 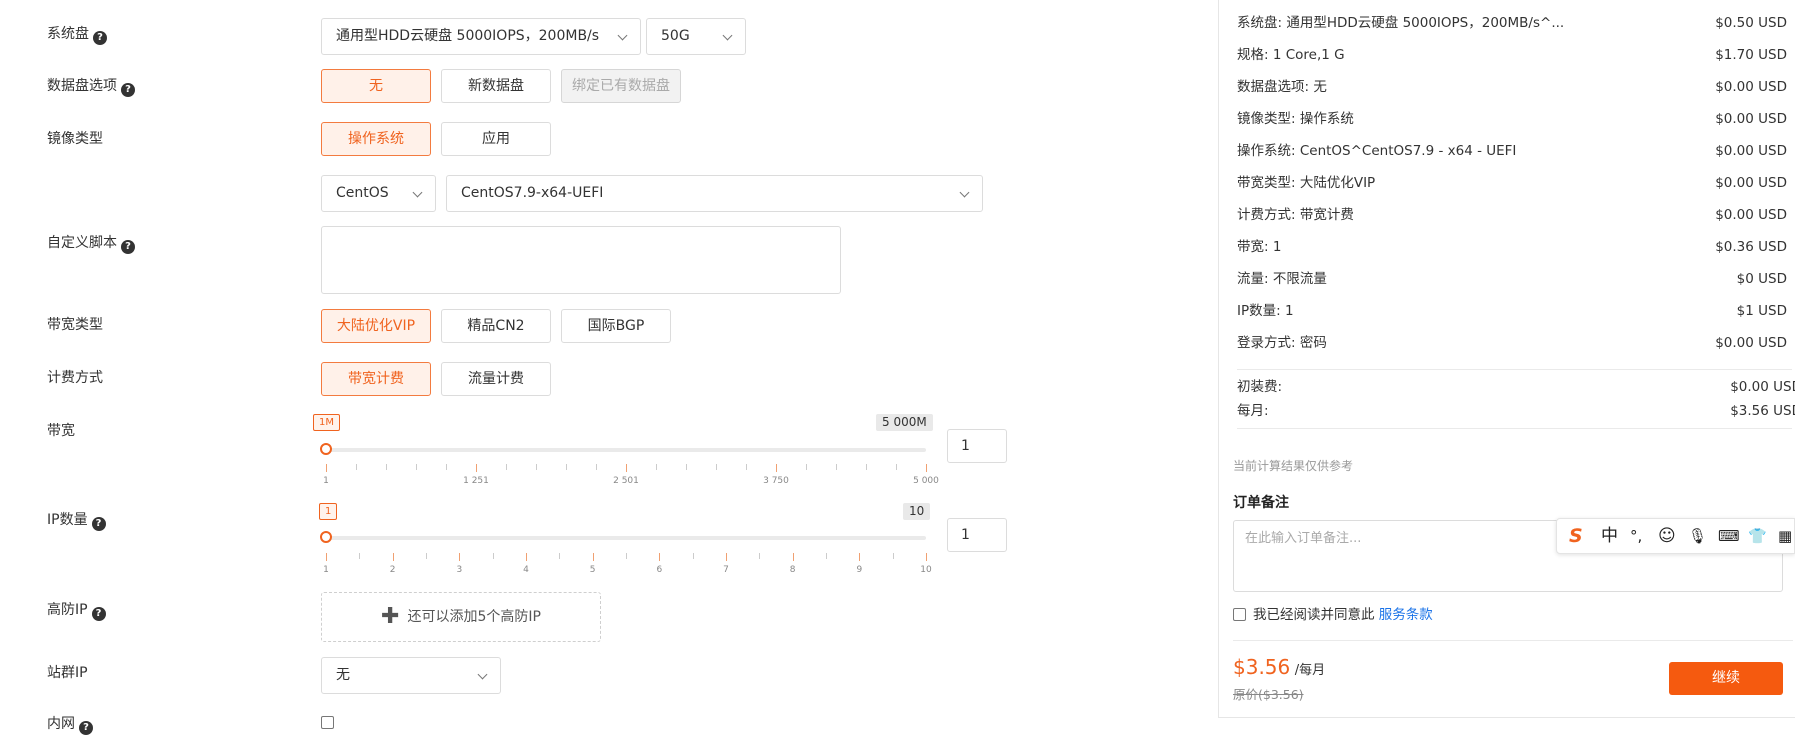 What do you see at coordinates (621, 86) in the screenshot?
I see `data-disk-bind-existing-option: 绑定已有数据盘` at bounding box center [621, 86].